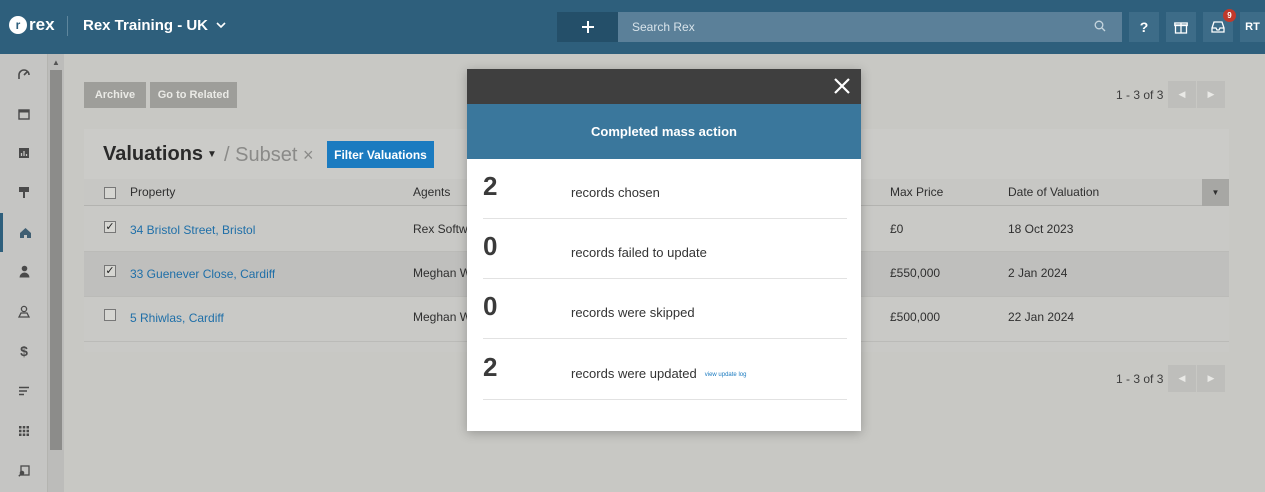  What do you see at coordinates (42, 24) in the screenshot?
I see `logo-text: rex` at bounding box center [42, 24].